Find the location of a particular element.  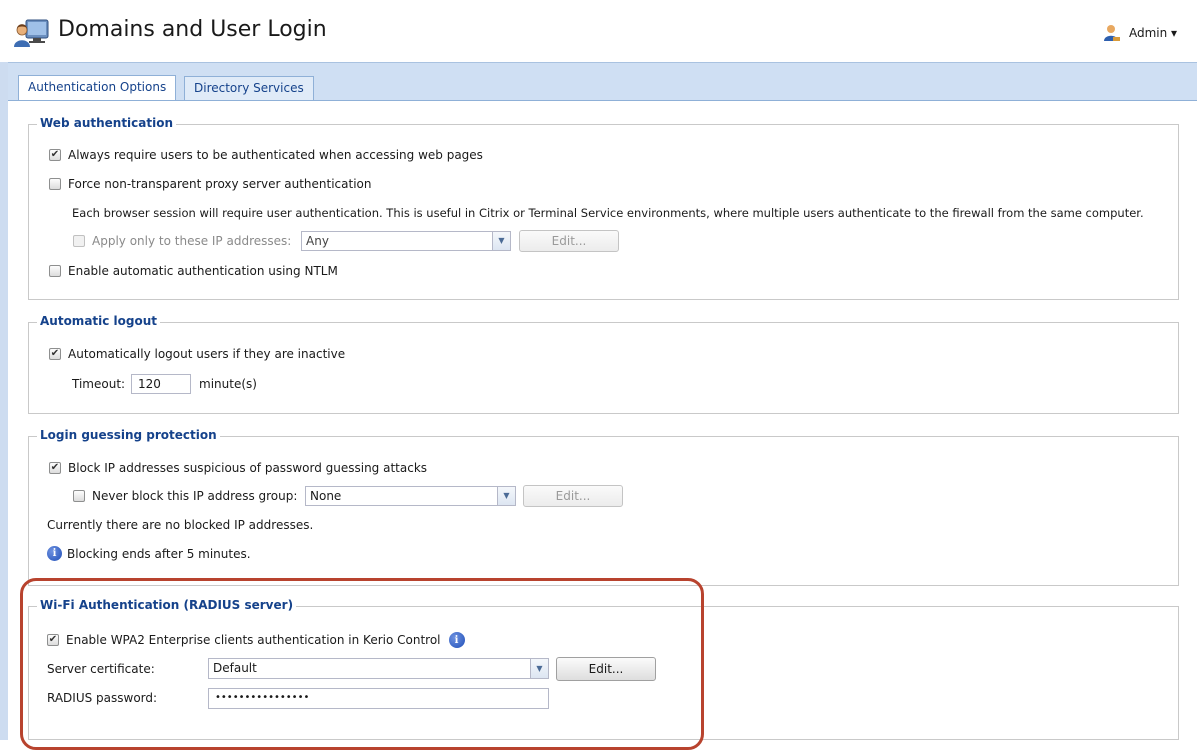

tab-authentication-options: Authentication Options is located at coordinates (97, 88).